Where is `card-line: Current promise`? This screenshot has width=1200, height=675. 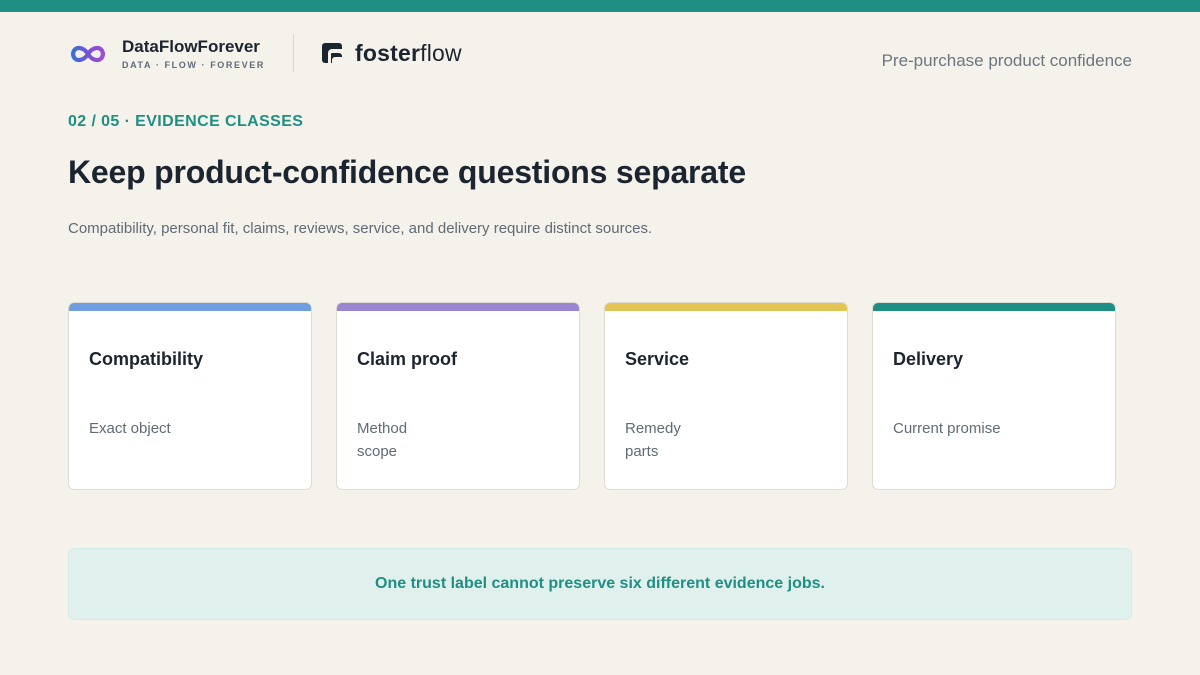 card-line: Current promise is located at coordinates (947, 428).